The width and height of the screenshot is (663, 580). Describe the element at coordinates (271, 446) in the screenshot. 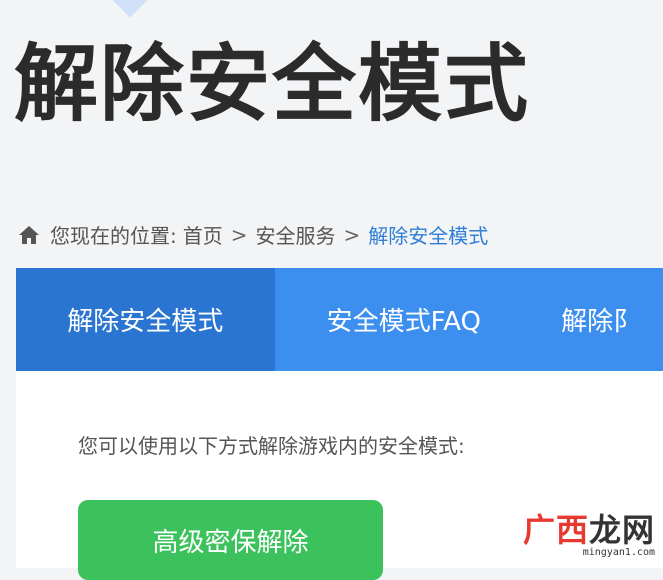

I see `intro-text: 您可以使用以下方式解除游戏内的安全模式:` at that location.